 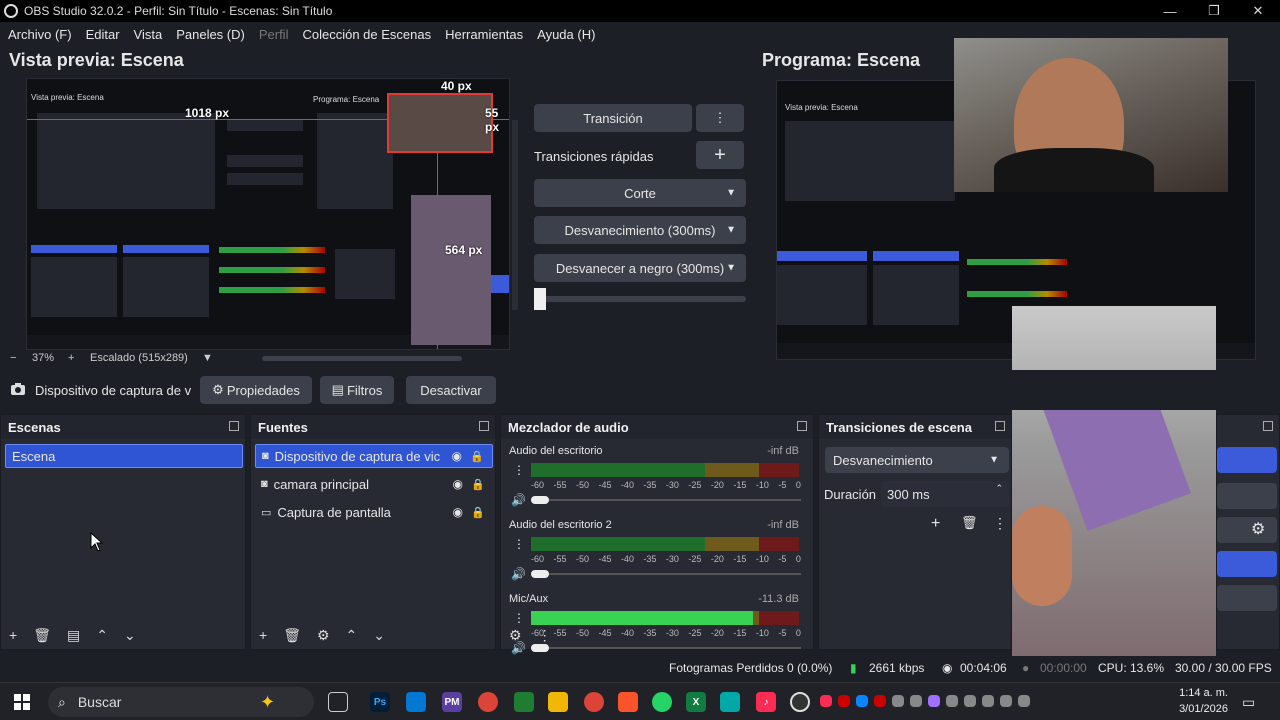 What do you see at coordinates (1248, 702) in the screenshot?
I see `notifications-icon: ▭` at bounding box center [1248, 702].